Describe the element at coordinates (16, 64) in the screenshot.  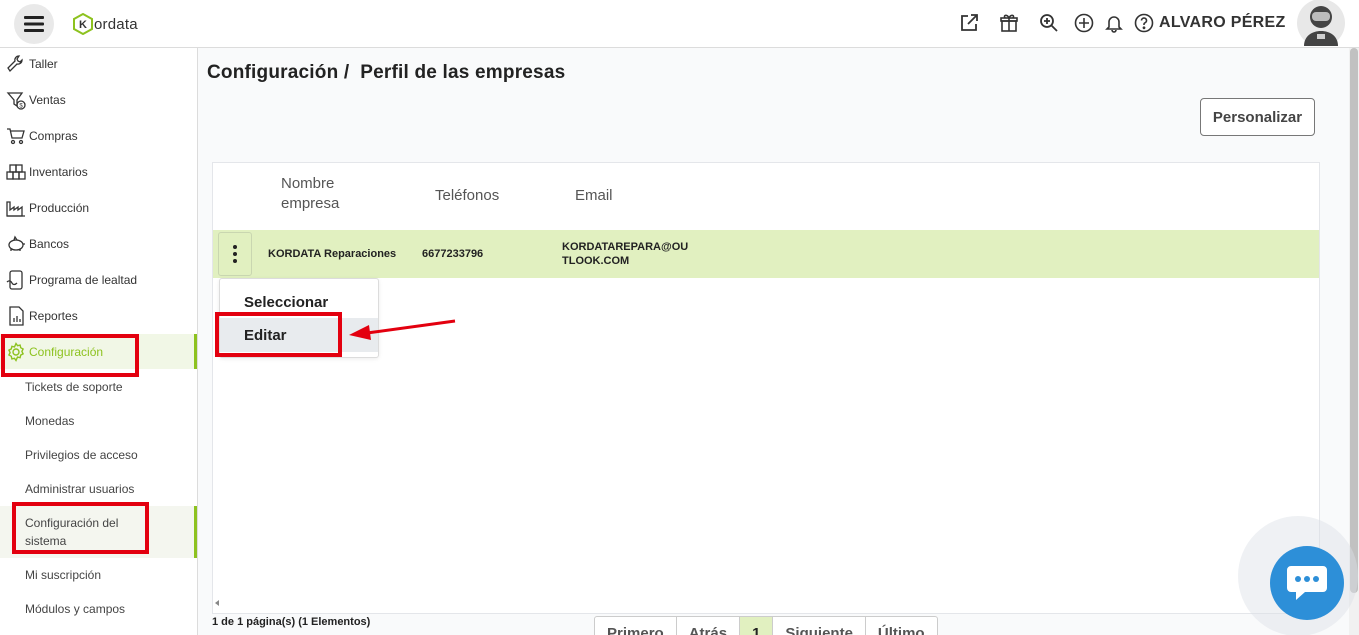
I see `wrench-icon` at that location.